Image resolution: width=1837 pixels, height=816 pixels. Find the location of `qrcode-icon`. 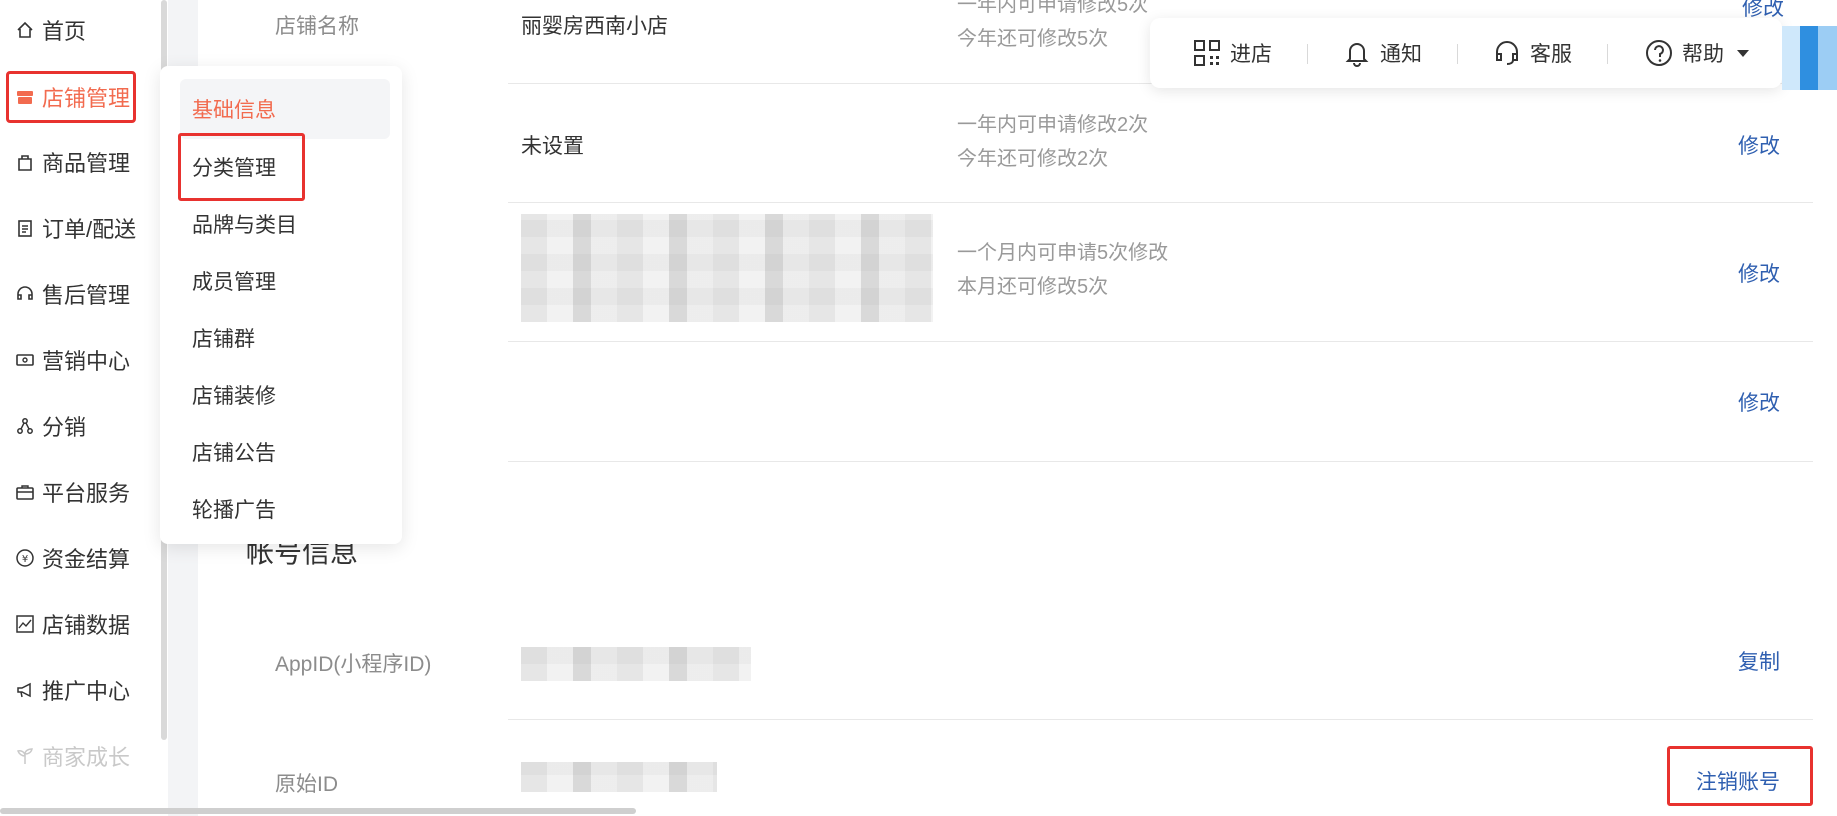

qrcode-icon is located at coordinates (1207, 53).